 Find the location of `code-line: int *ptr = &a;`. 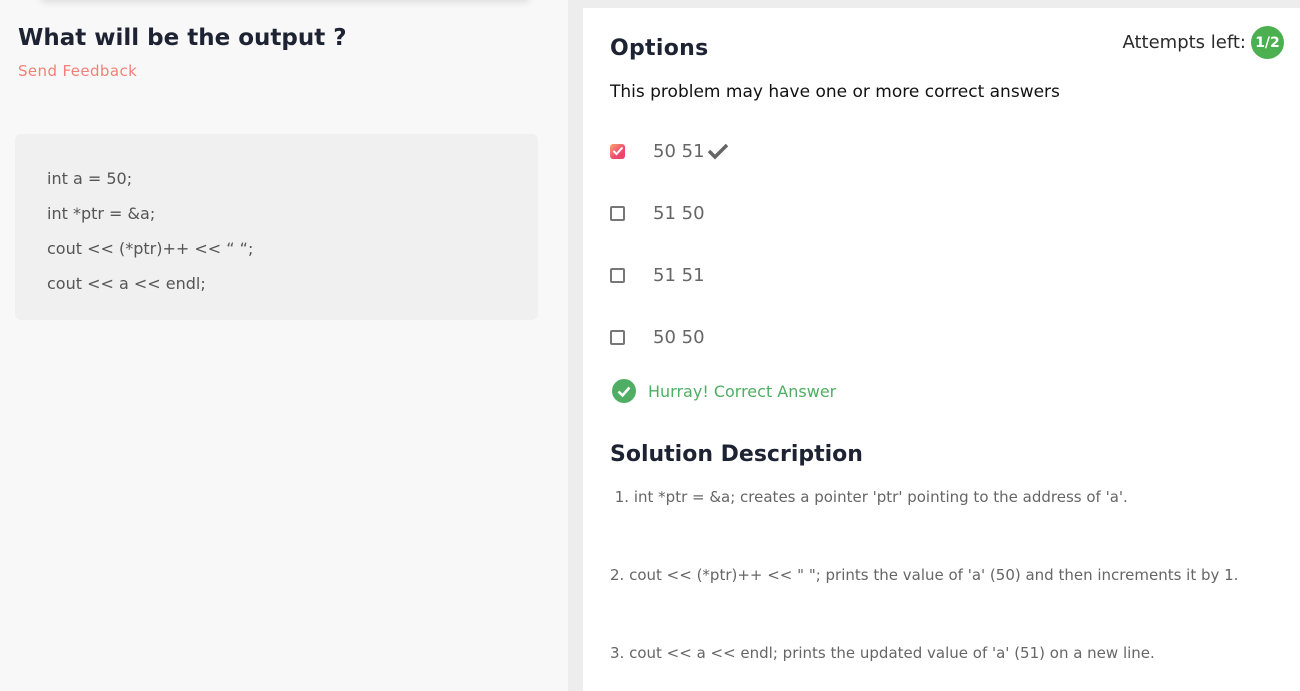

code-line: int *ptr = &a; is located at coordinates (101, 213).